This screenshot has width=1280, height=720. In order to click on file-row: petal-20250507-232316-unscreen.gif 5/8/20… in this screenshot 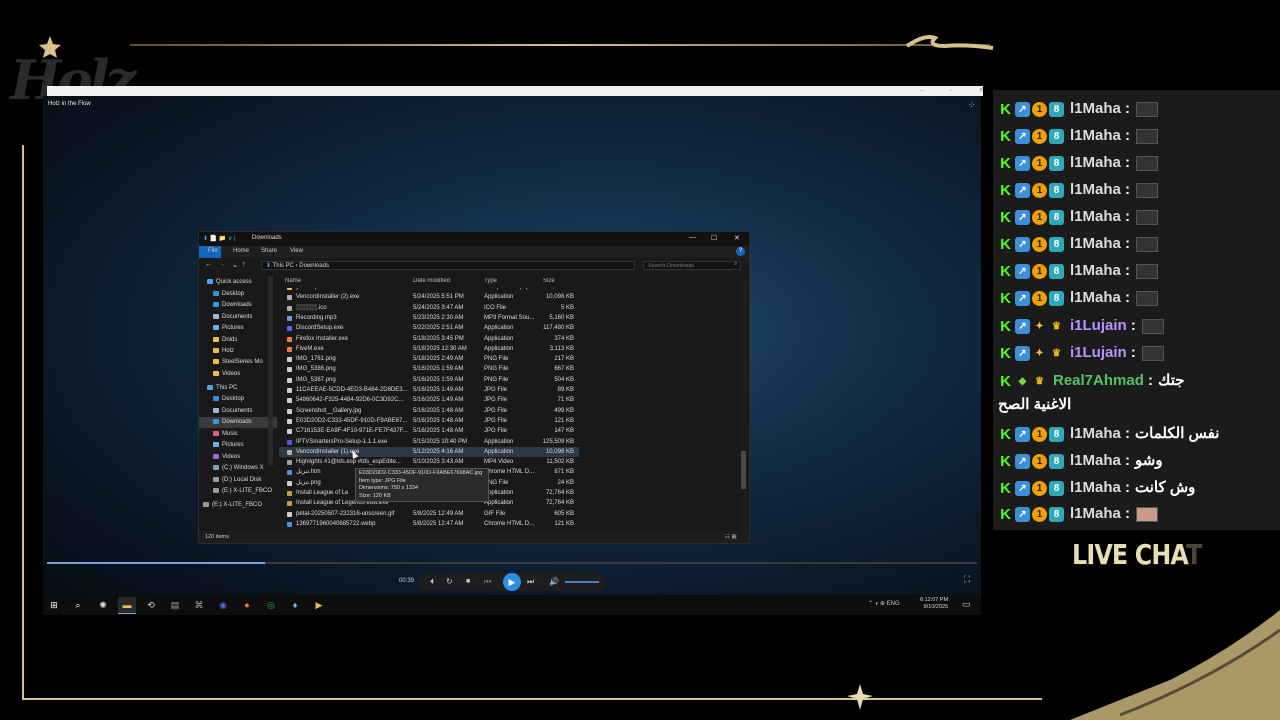, I will do `click(429, 514)`.